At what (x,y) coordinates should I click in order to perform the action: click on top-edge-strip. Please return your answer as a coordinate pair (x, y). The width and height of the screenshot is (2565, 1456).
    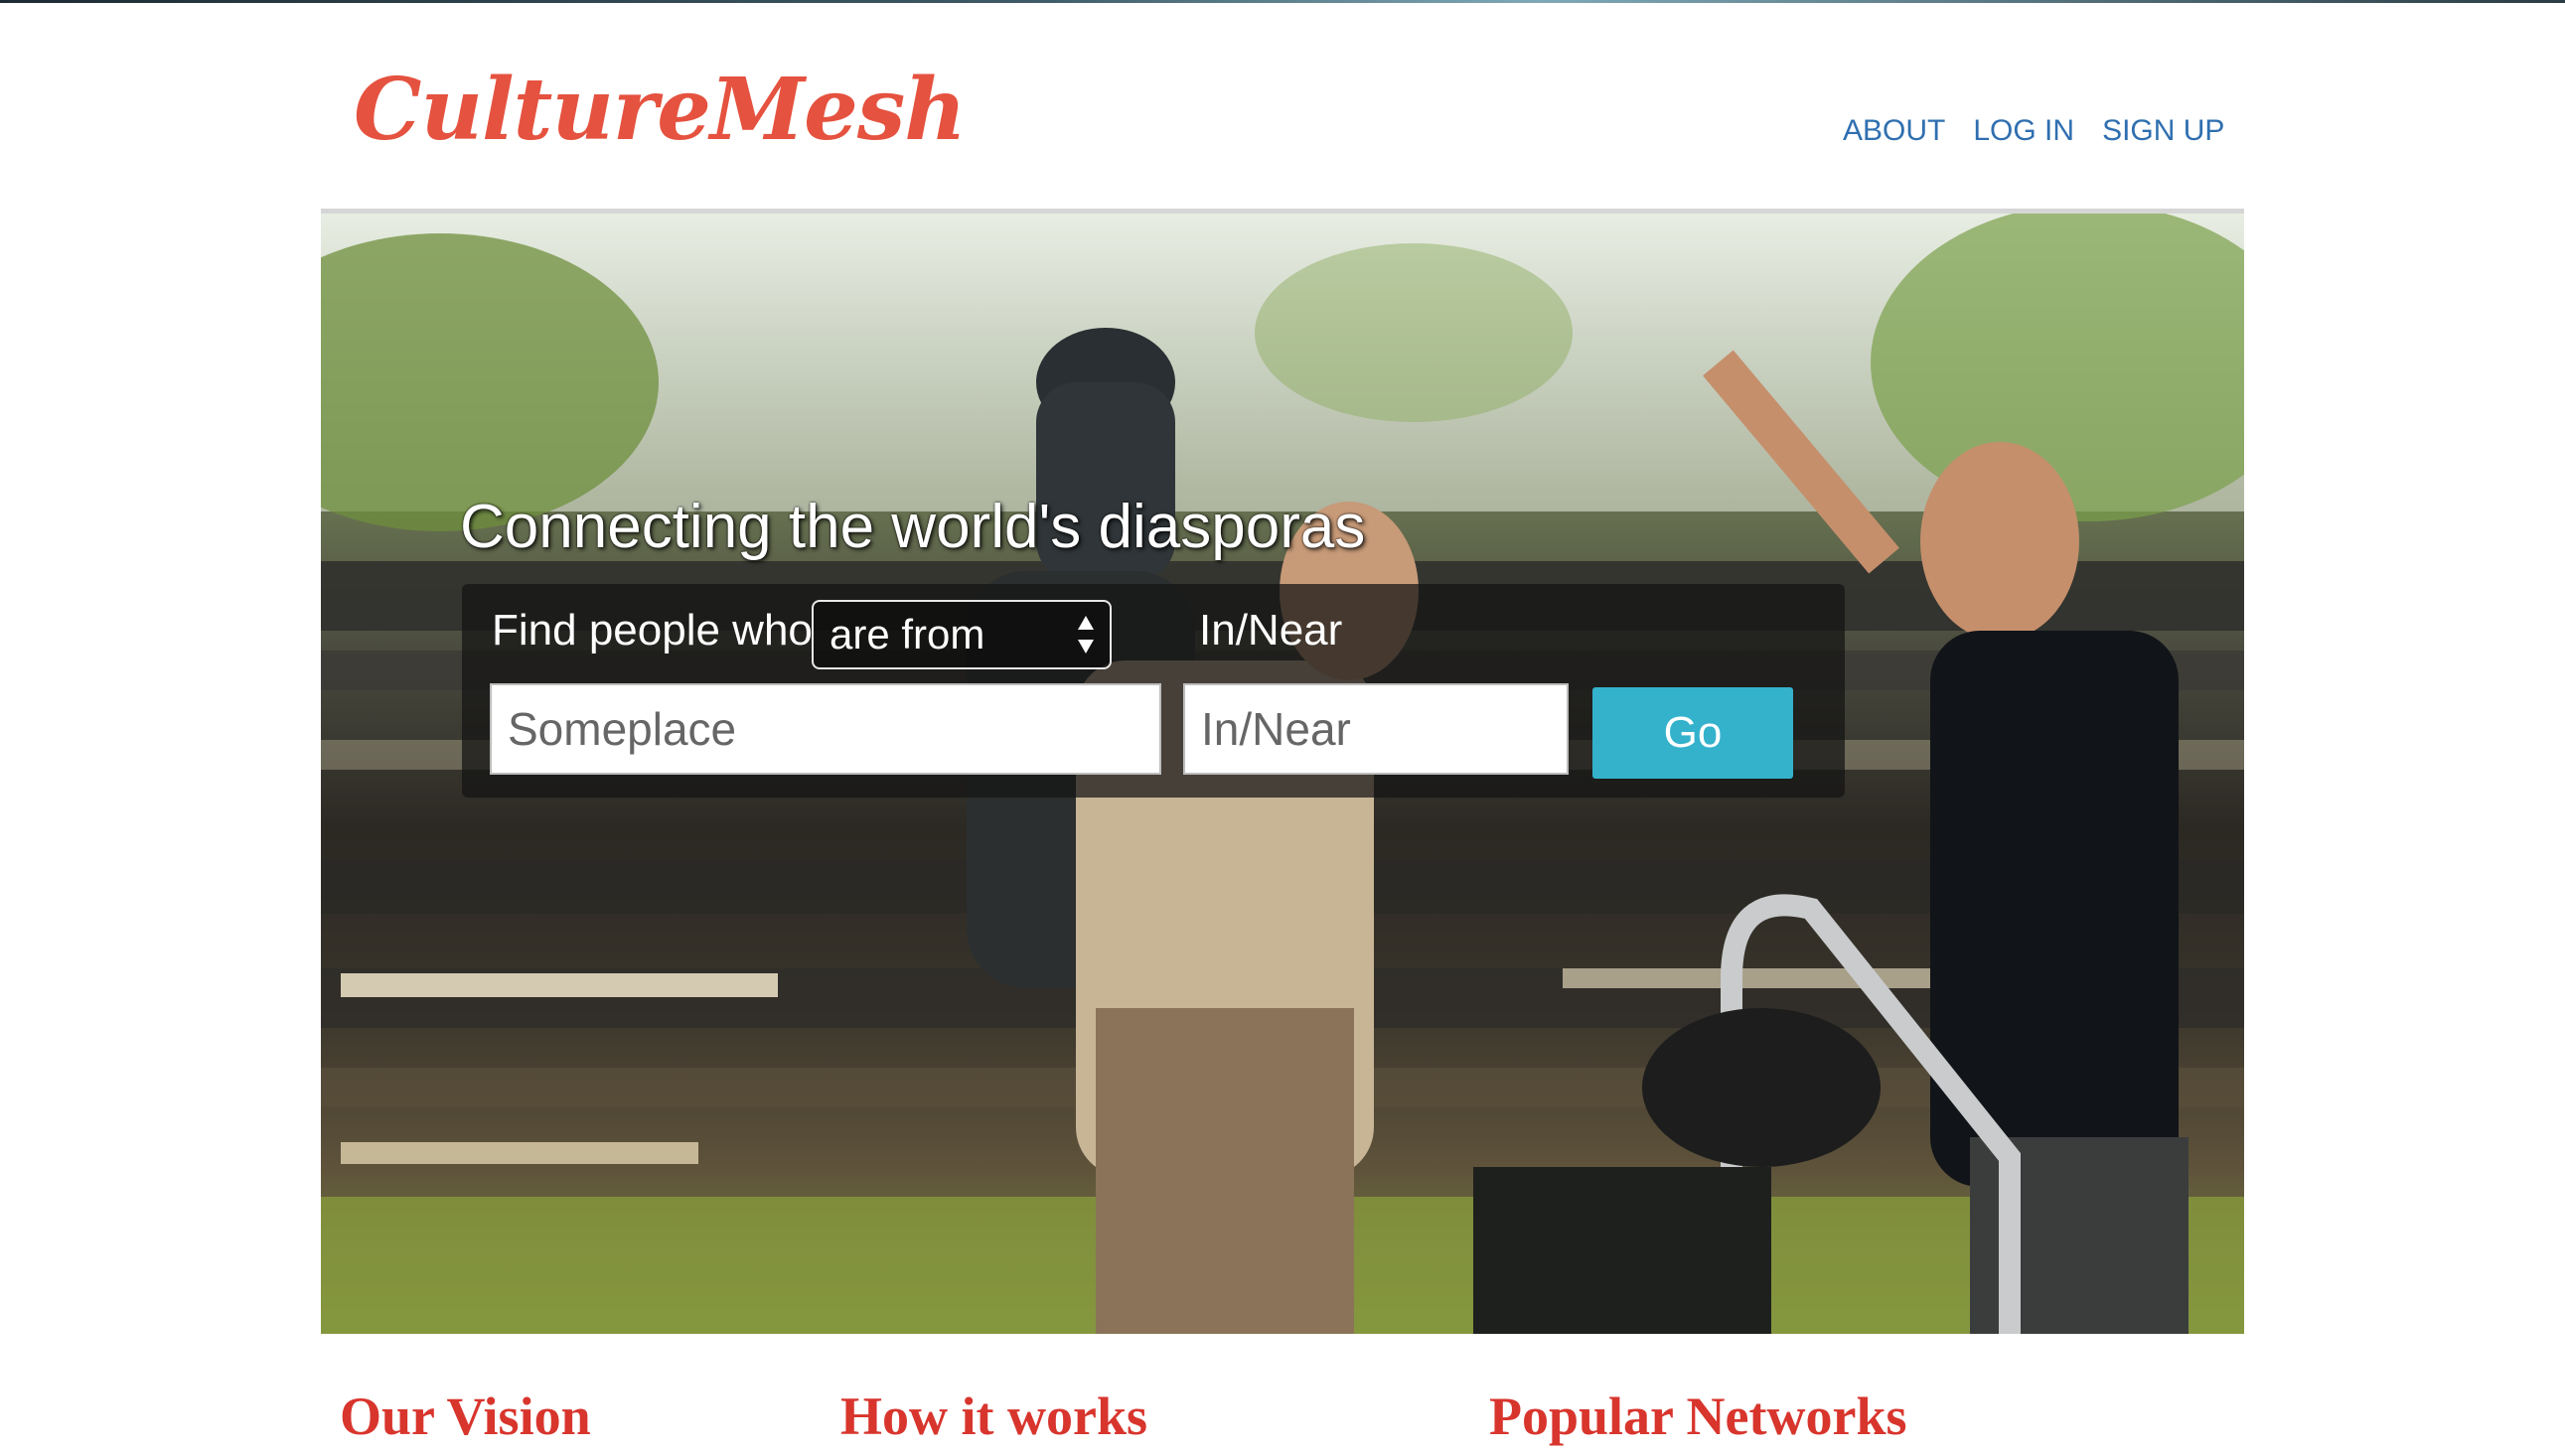
    Looking at the image, I should click on (1282, 1).